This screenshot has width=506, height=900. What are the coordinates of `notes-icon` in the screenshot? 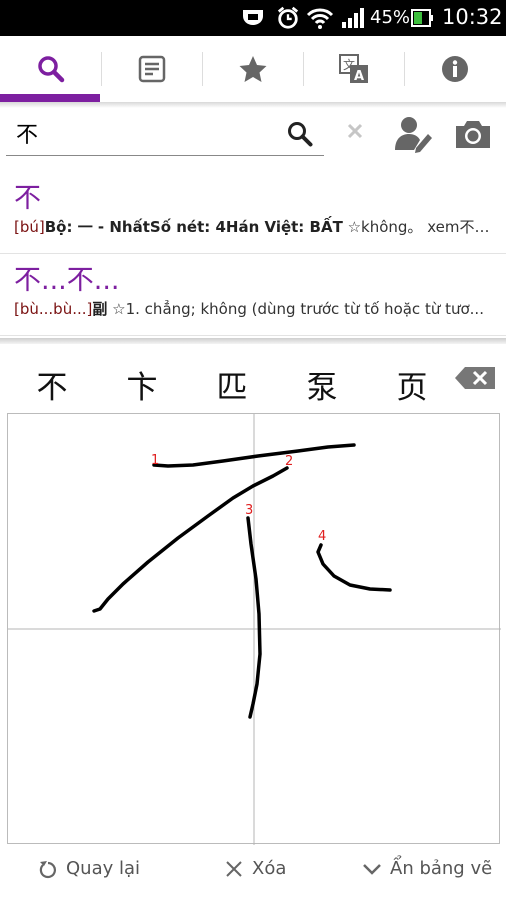 It's located at (151, 69).